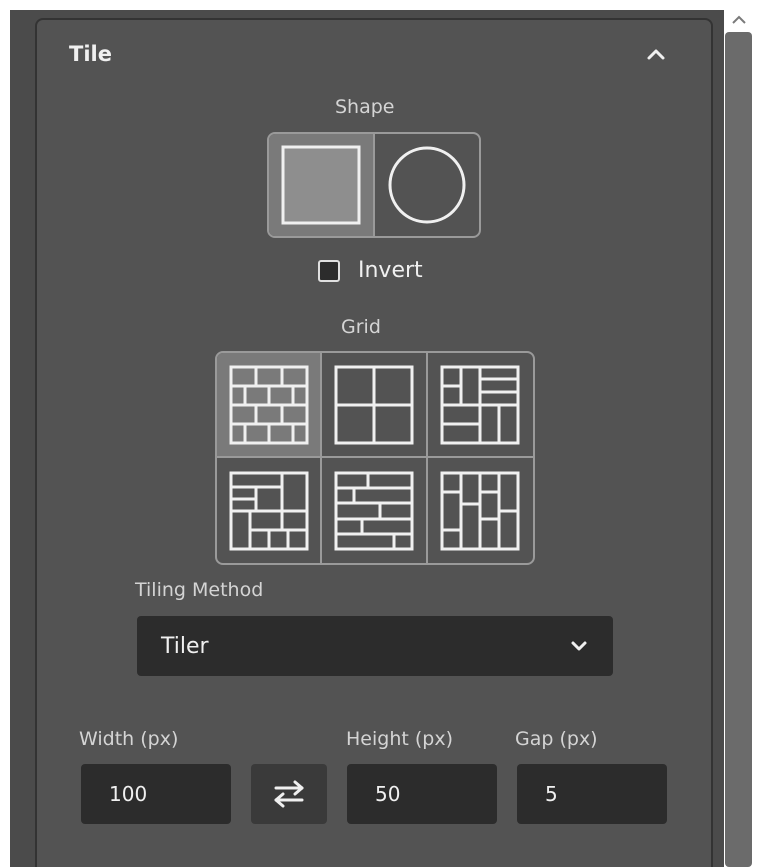 The width and height of the screenshot is (761, 867). Describe the element at coordinates (592, 794) in the screenshot. I see `gap-input: 5` at that location.